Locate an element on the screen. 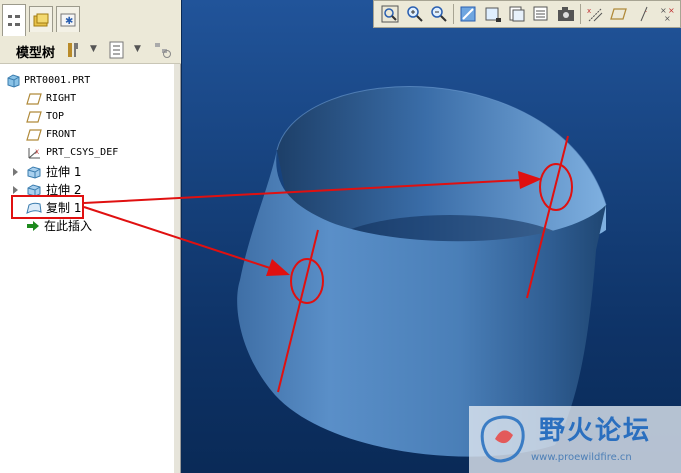  zoom-fit-button is located at coordinates (390, 14).